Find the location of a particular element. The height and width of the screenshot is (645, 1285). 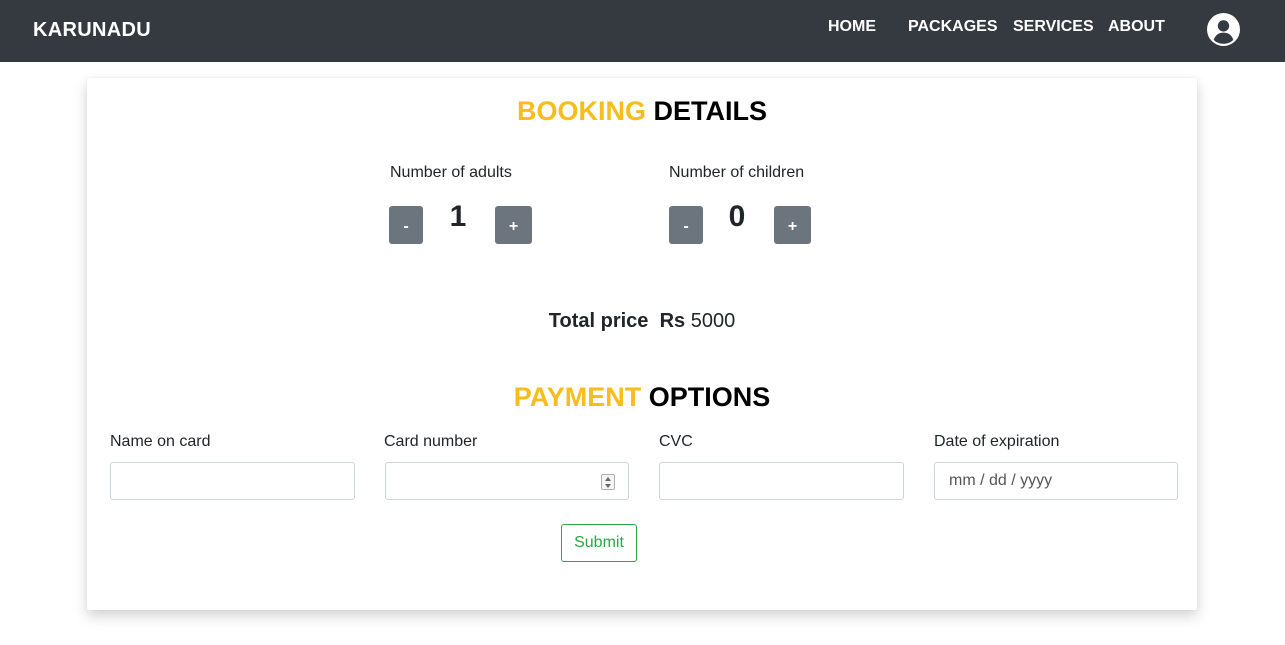

total-price: Total price Rs 5000 is located at coordinates (642, 321).